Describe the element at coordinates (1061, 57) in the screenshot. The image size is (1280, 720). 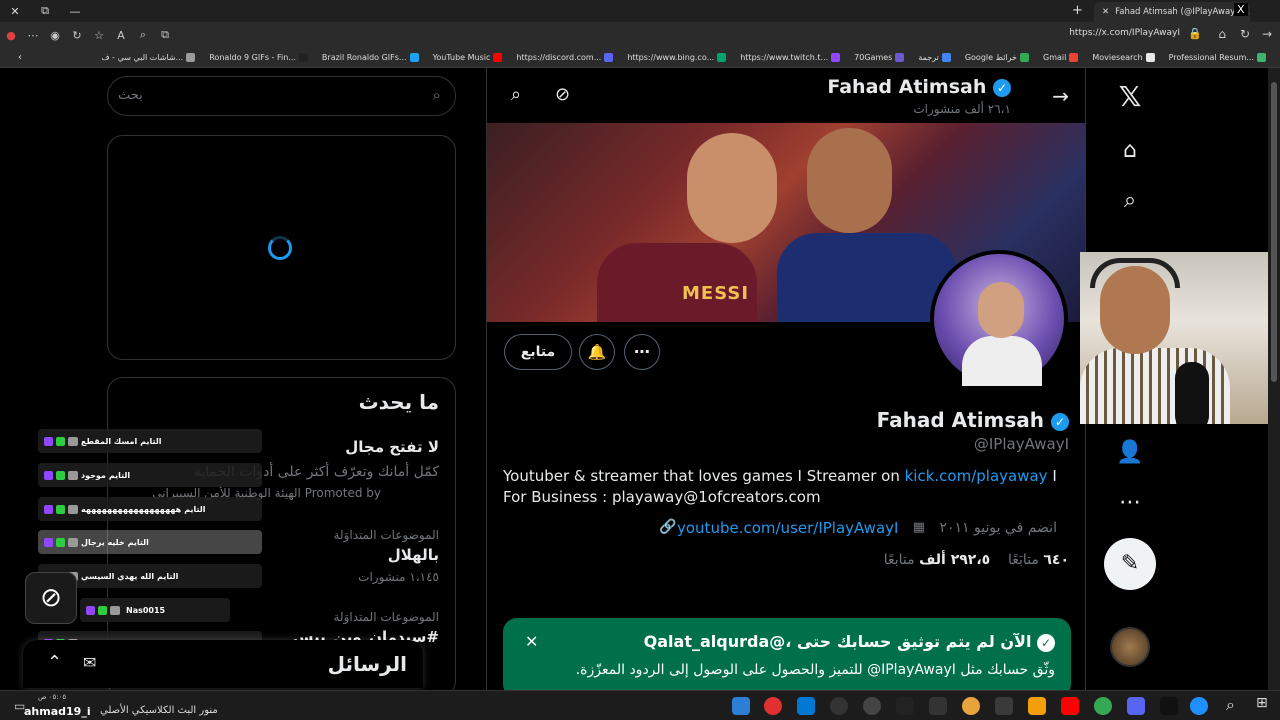
I see `bookmark-item: Gmail` at that location.